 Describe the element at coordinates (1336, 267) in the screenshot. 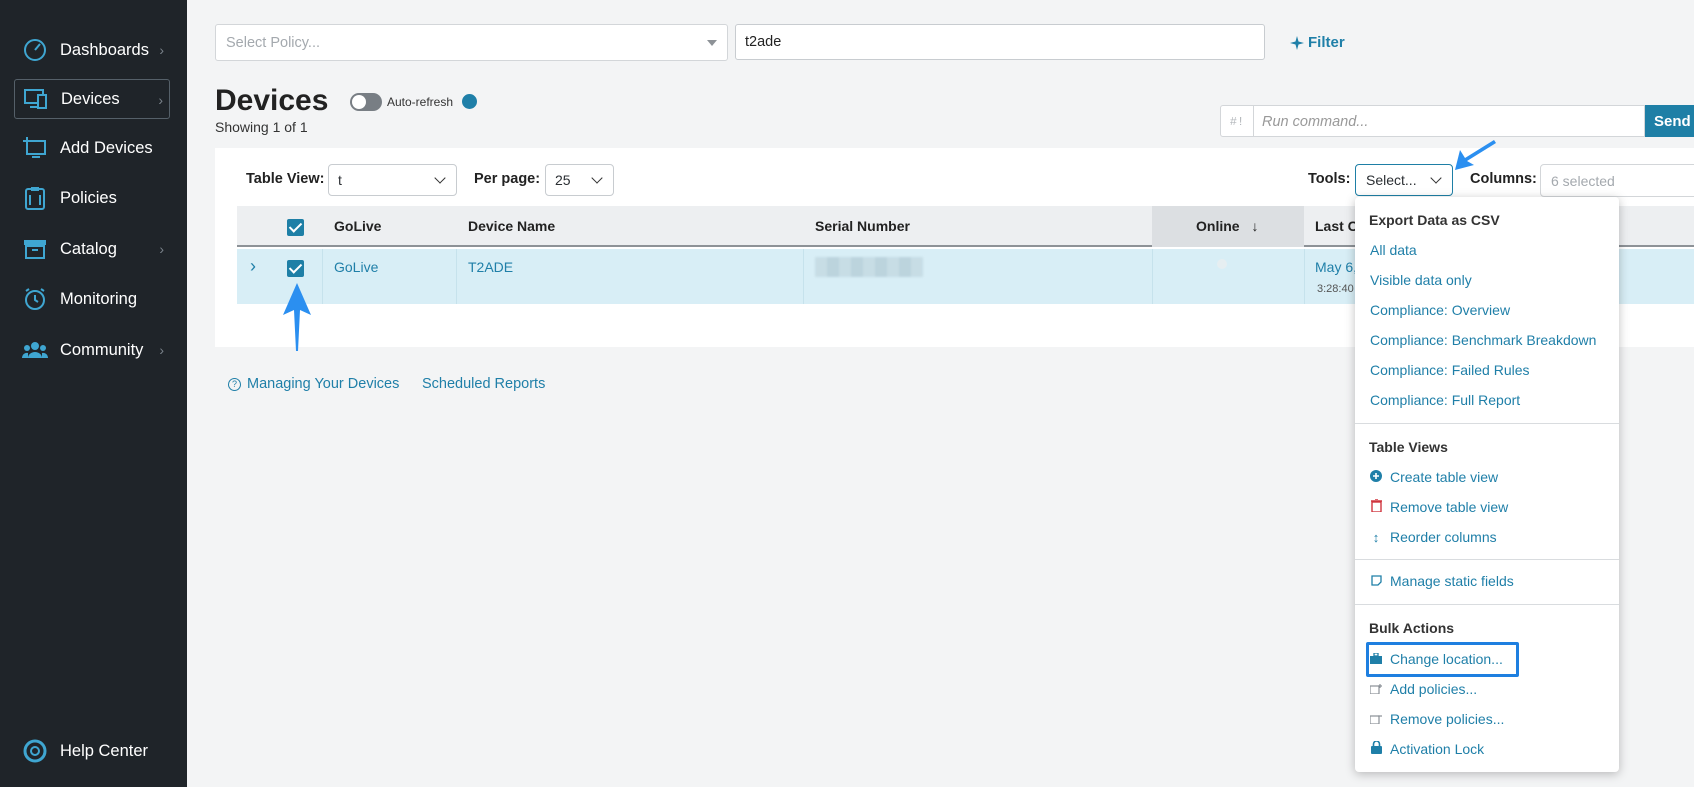

I see `row-last-checkin-date: May 6,` at that location.